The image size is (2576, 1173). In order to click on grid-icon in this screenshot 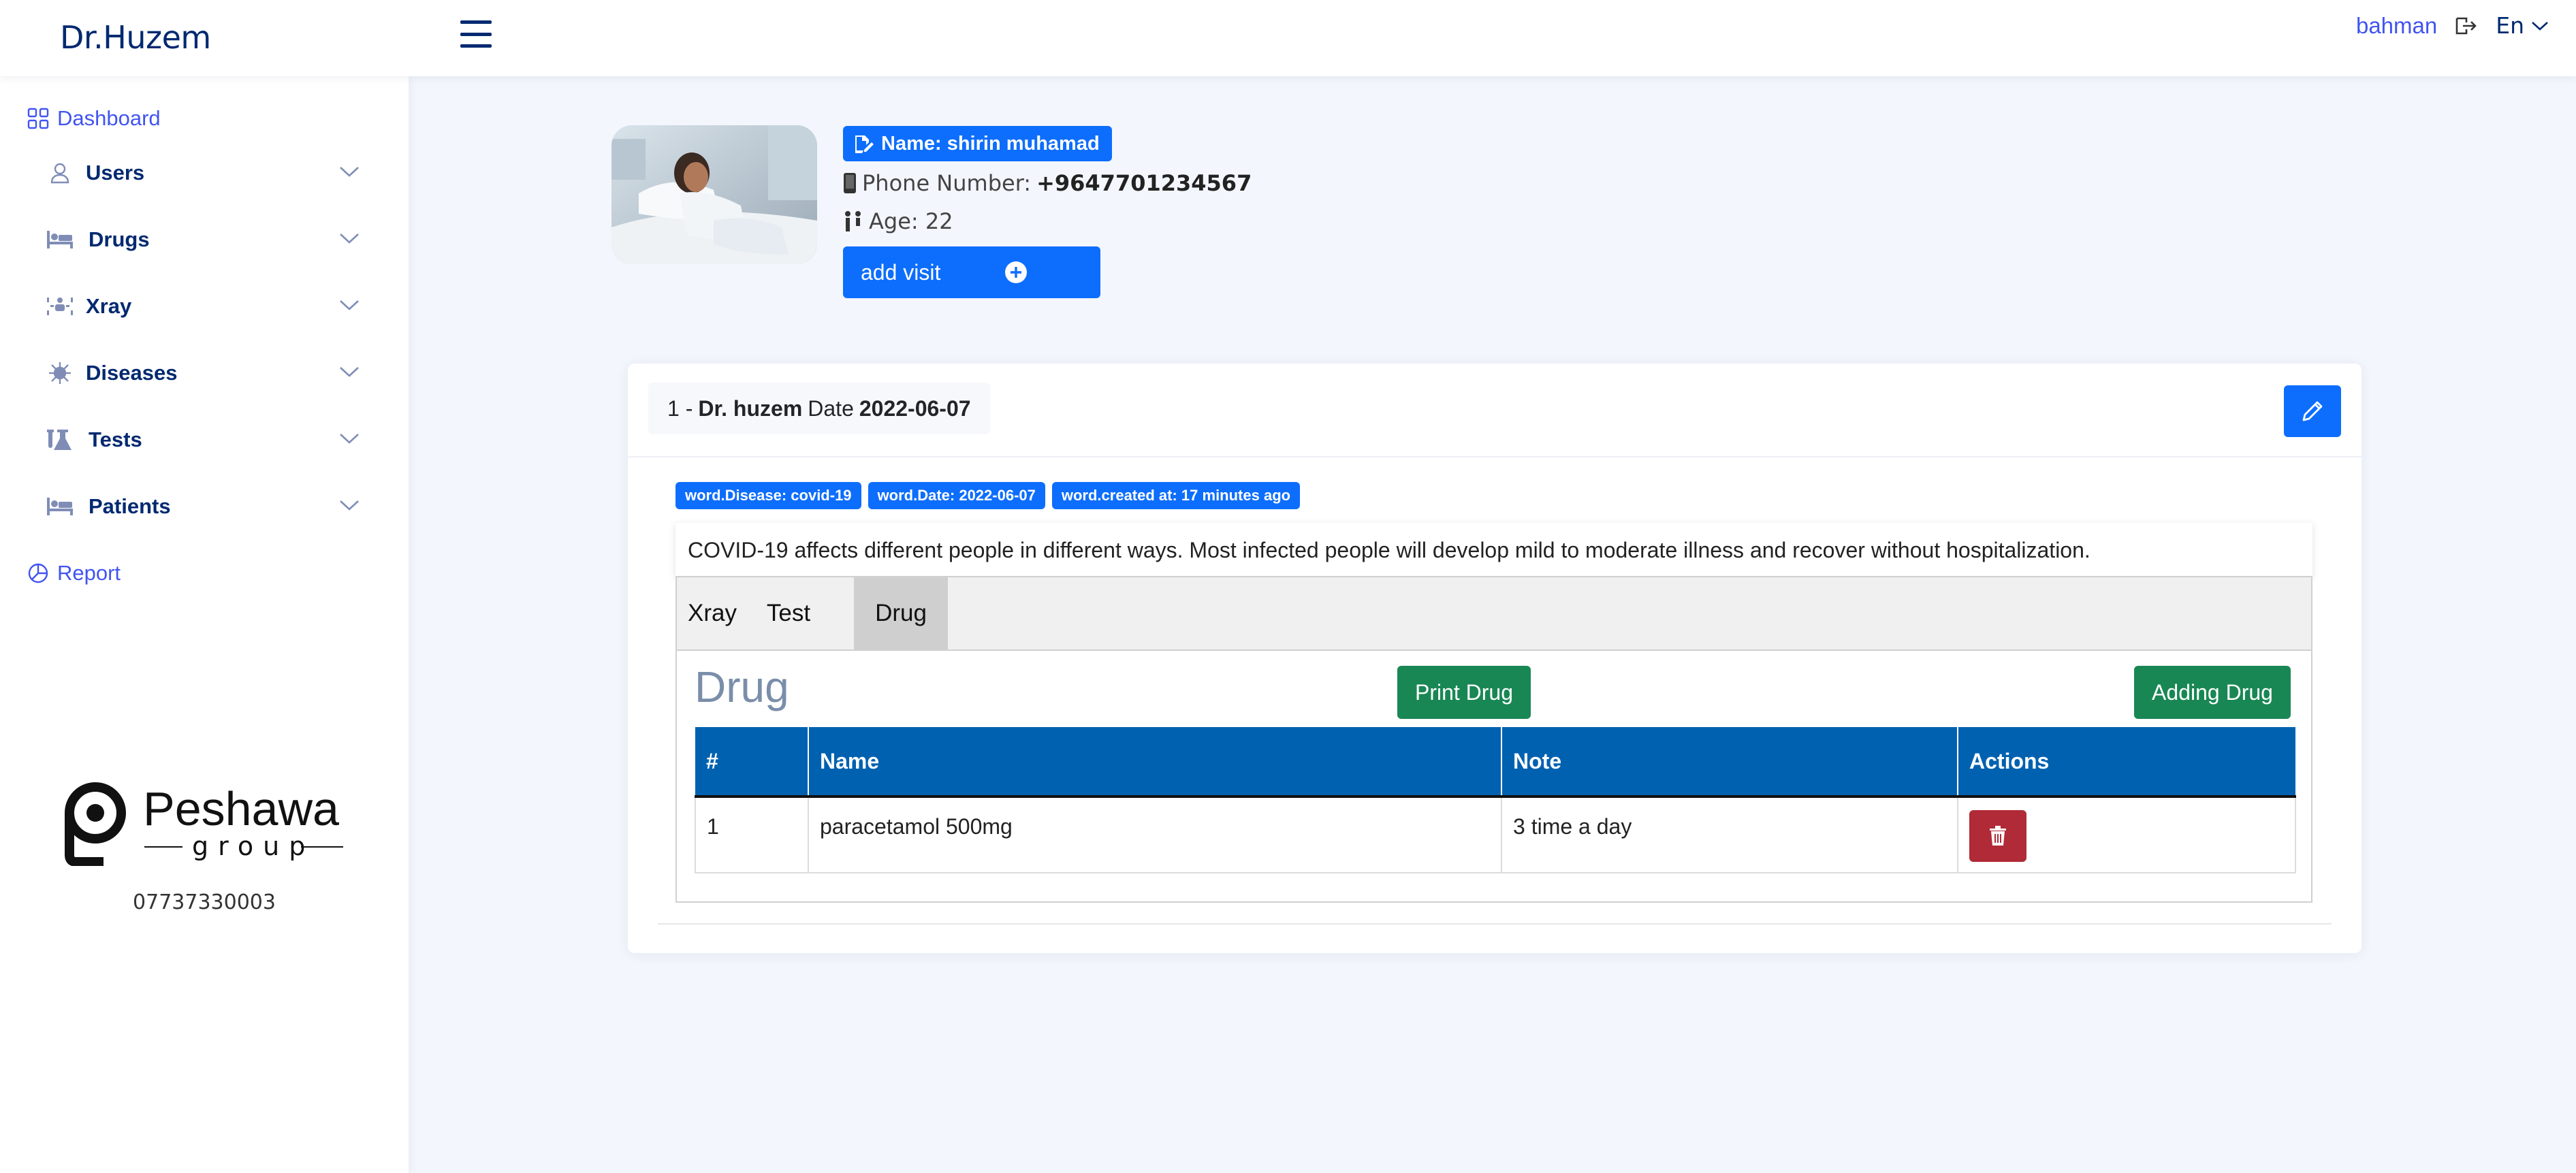, I will do `click(38, 118)`.